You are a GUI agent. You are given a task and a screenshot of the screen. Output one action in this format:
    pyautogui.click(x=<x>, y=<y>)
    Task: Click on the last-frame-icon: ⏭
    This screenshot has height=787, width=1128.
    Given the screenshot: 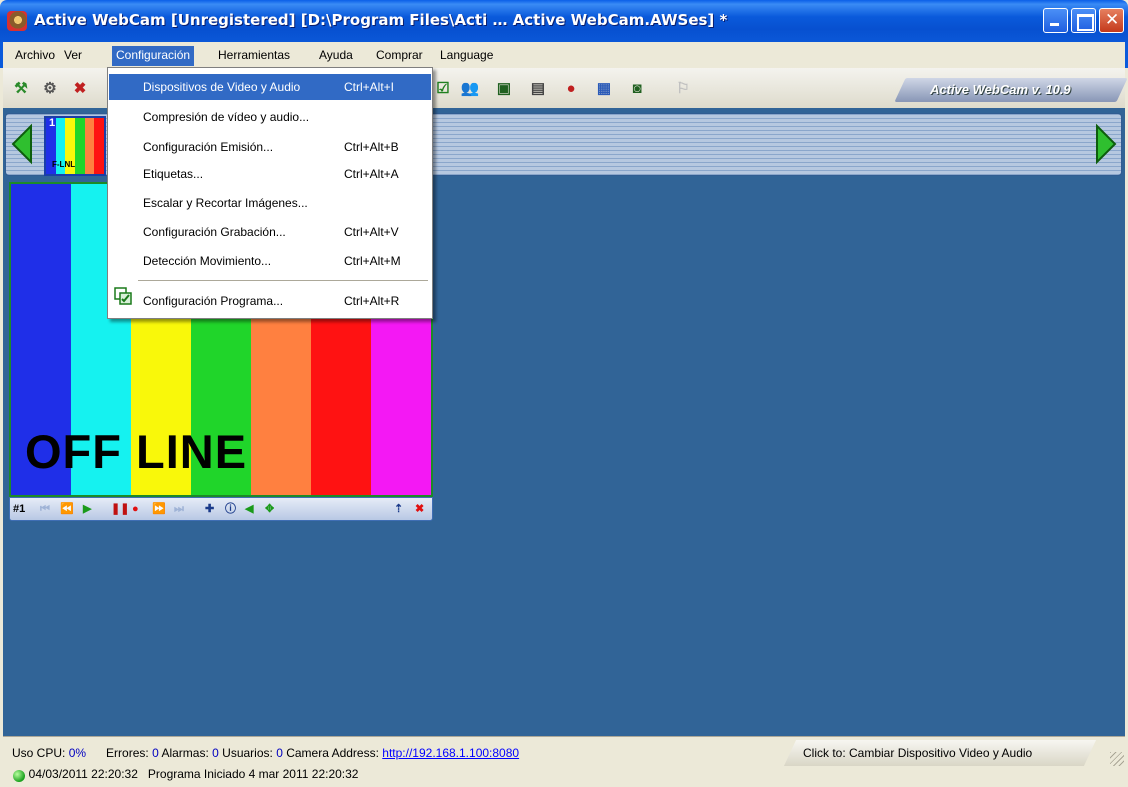 What is the action you would take?
    pyautogui.click(x=179, y=509)
    